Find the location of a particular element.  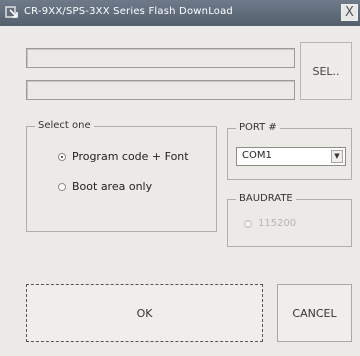

title-bar: CR-9XX/SPS-3XX Series Flash DownLoad X is located at coordinates (180, 13).